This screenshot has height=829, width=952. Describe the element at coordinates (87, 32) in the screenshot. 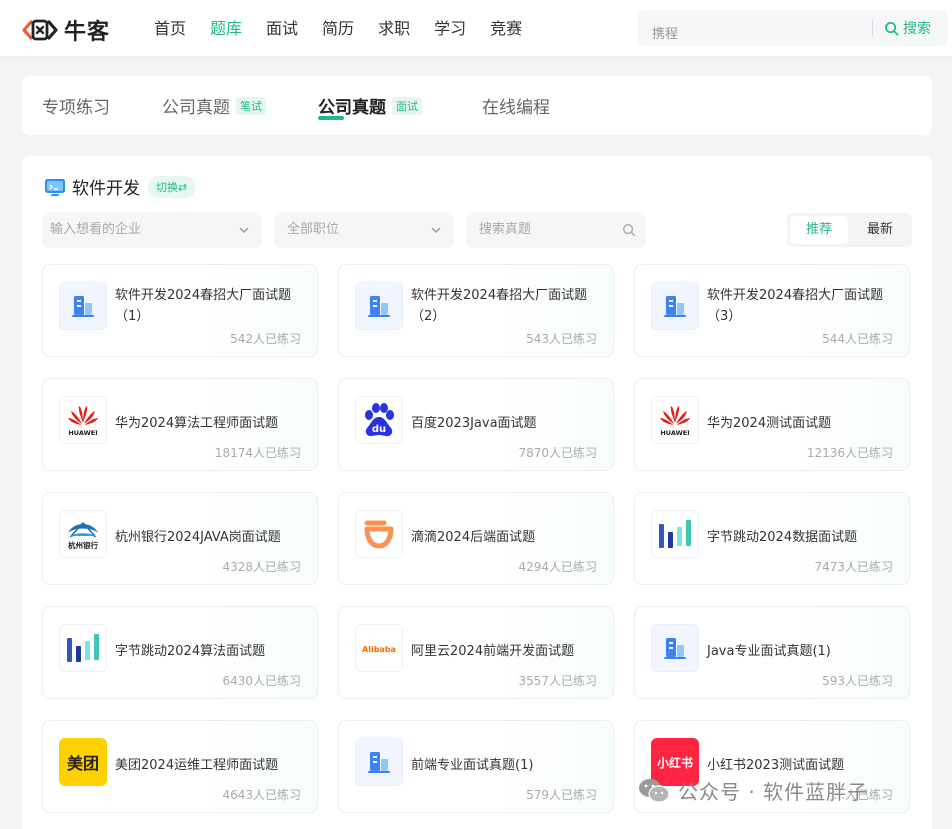

I see `brand-name: 牛客` at that location.